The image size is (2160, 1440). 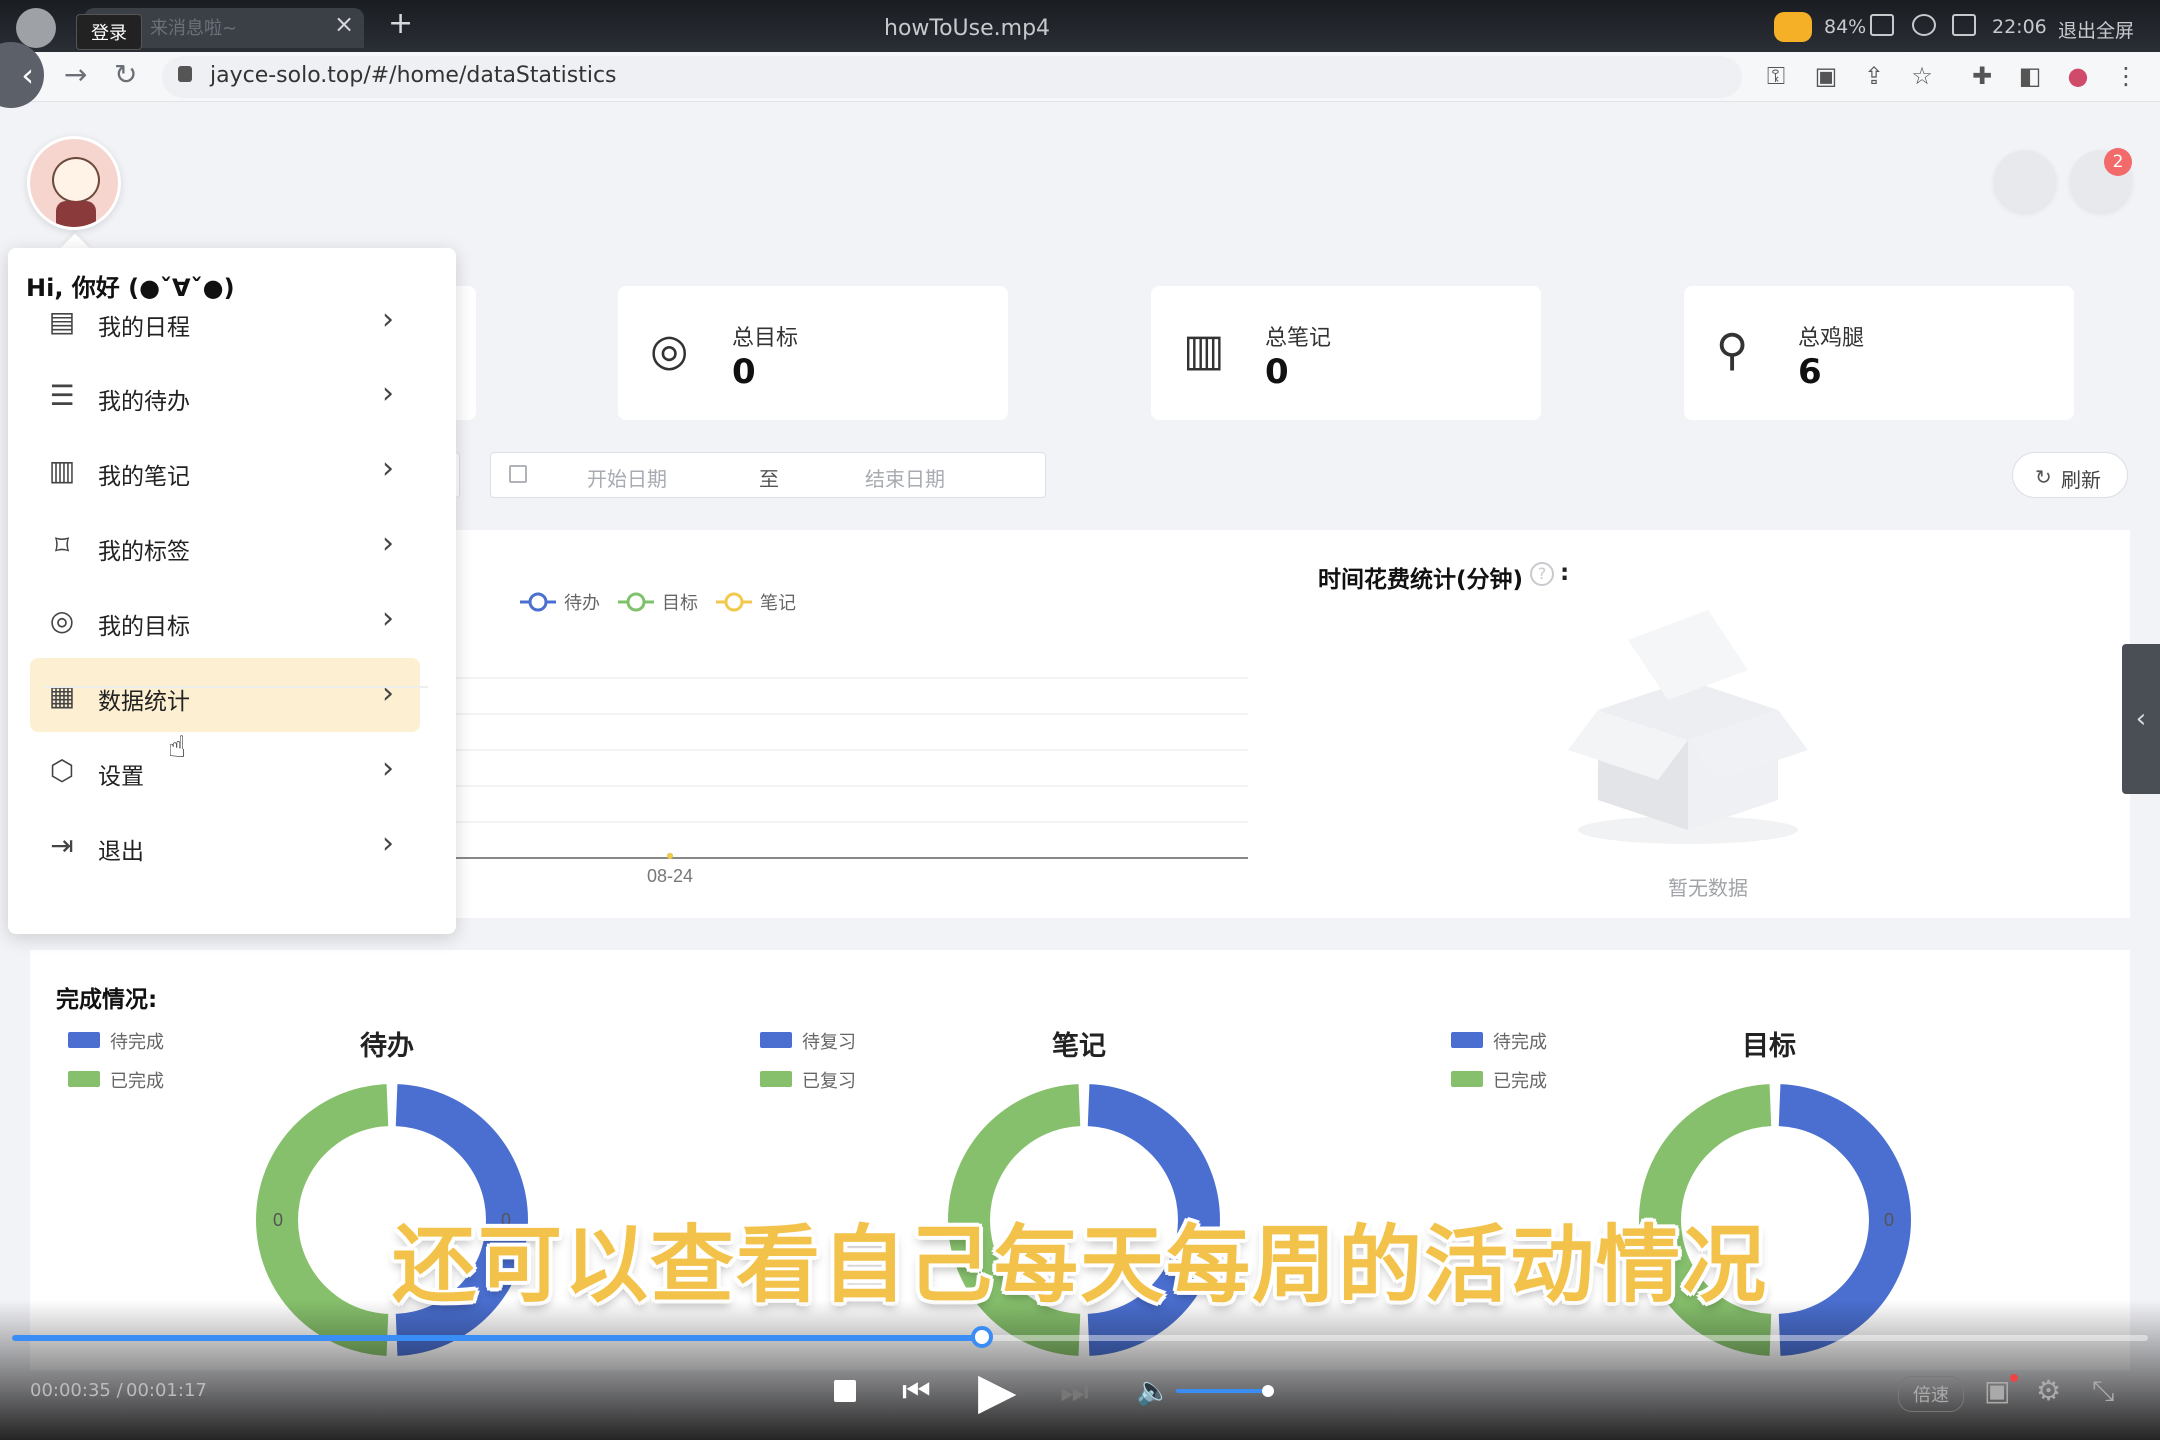 I want to click on settings-icon: ⬡, so click(x=62, y=770).